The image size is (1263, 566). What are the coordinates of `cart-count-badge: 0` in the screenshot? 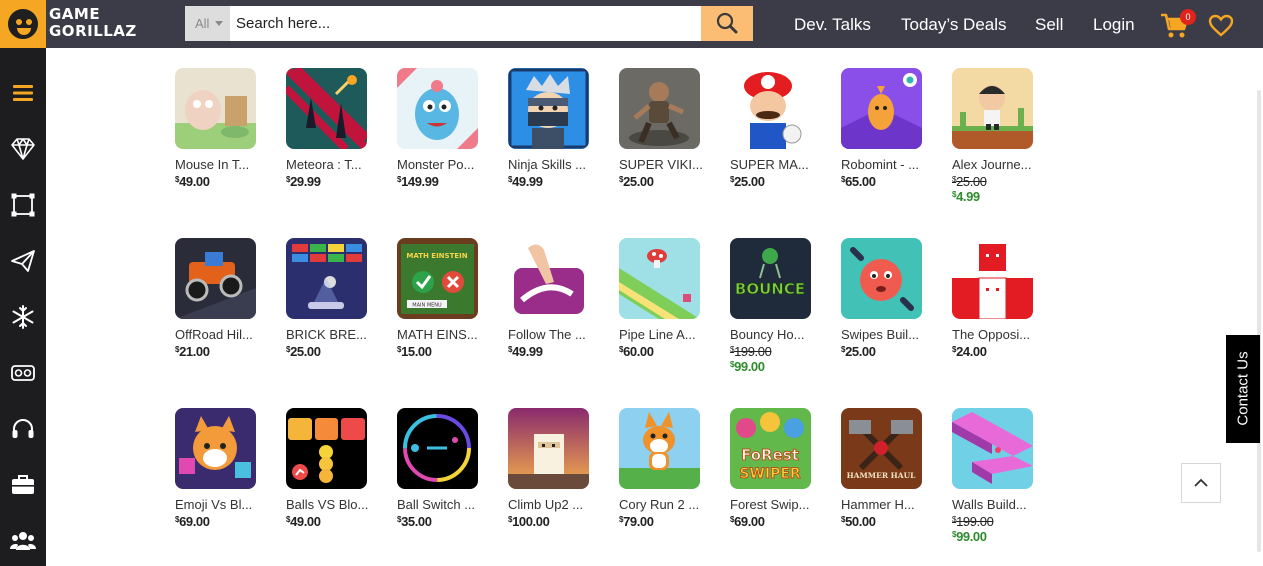 It's located at (1188, 17).